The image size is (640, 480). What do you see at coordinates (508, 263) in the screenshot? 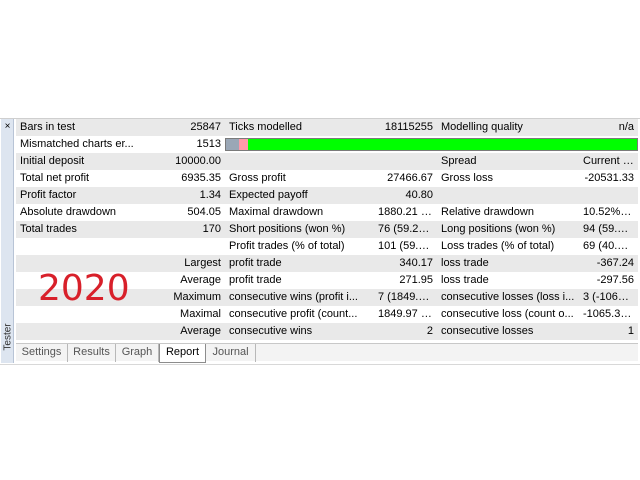
I see `label-largest-loss-trade: loss trade` at bounding box center [508, 263].